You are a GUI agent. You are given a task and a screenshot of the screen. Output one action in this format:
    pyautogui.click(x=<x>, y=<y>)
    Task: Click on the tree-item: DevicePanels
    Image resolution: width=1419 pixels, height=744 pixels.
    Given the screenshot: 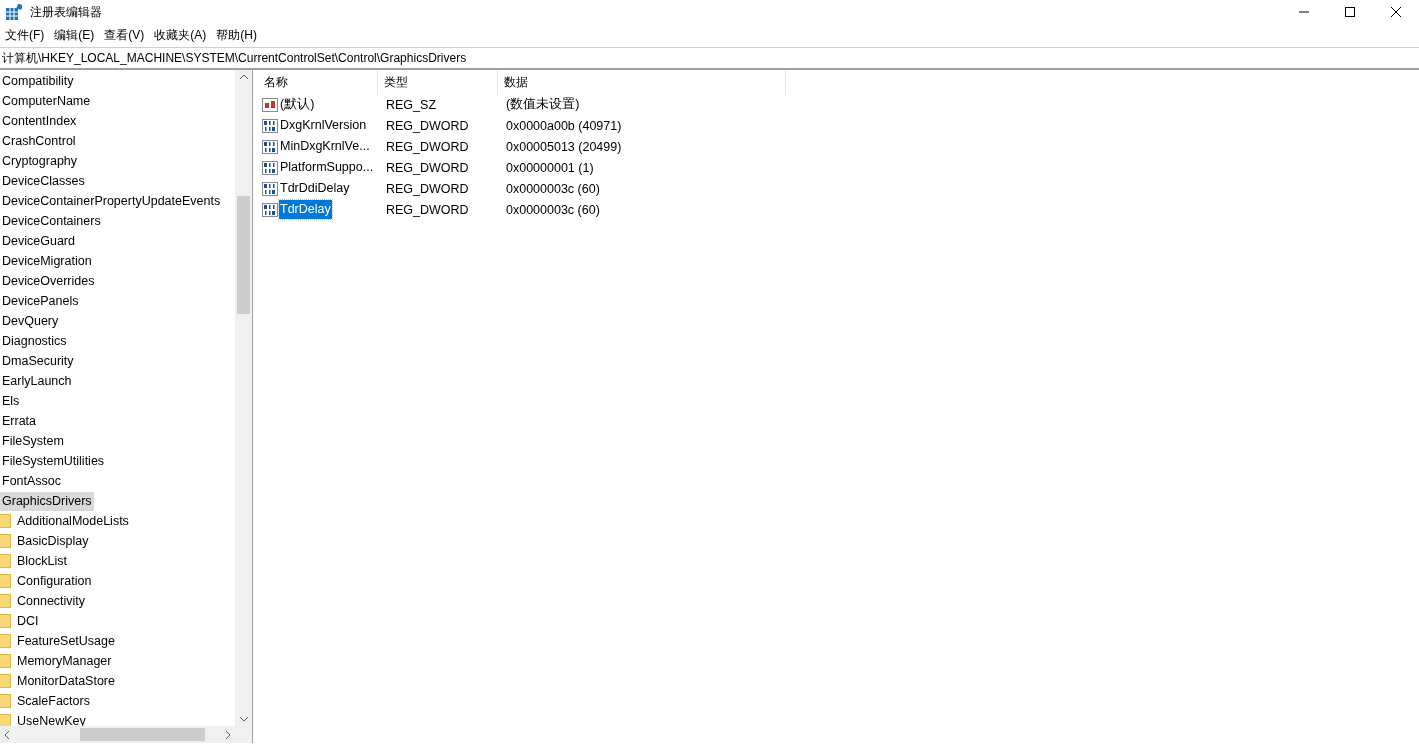 What is the action you would take?
    pyautogui.click(x=40, y=301)
    